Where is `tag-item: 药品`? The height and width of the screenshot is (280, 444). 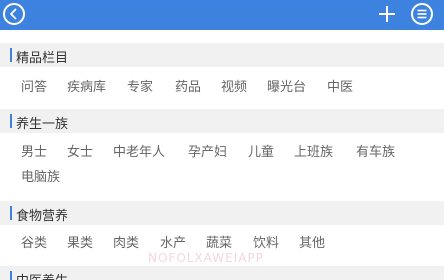 tag-item: 药品 is located at coordinates (188, 88).